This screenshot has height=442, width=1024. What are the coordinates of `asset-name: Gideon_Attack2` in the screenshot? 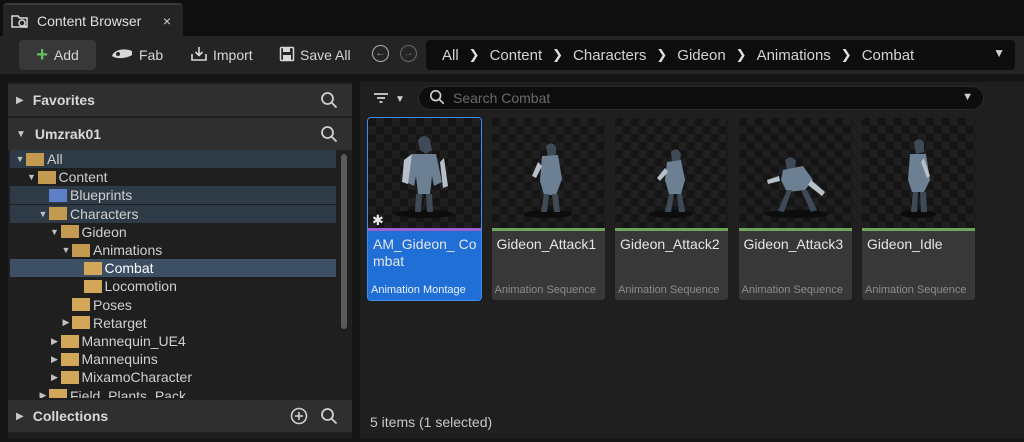 It's located at (670, 244).